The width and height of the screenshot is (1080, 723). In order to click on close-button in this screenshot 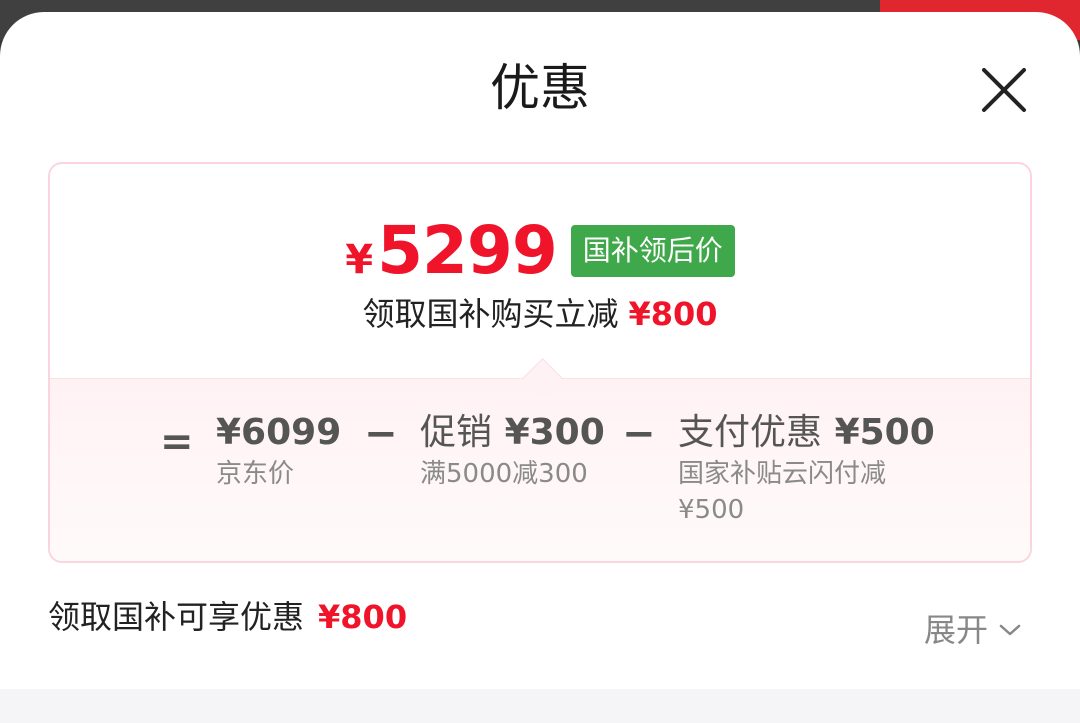, I will do `click(1004, 90)`.